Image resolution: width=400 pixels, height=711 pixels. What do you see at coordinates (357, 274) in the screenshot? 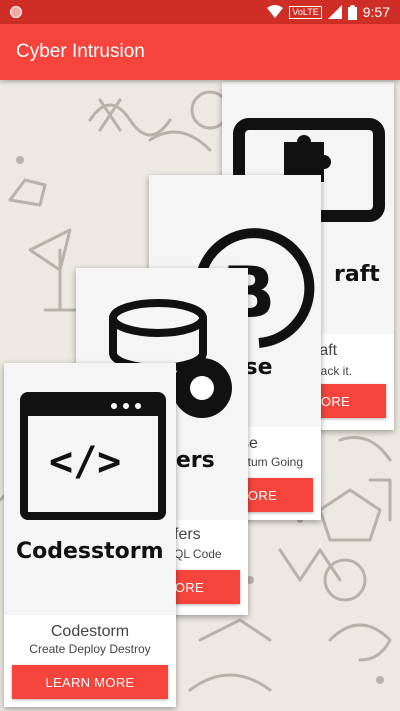
I see `card-art-text: raft` at bounding box center [357, 274].